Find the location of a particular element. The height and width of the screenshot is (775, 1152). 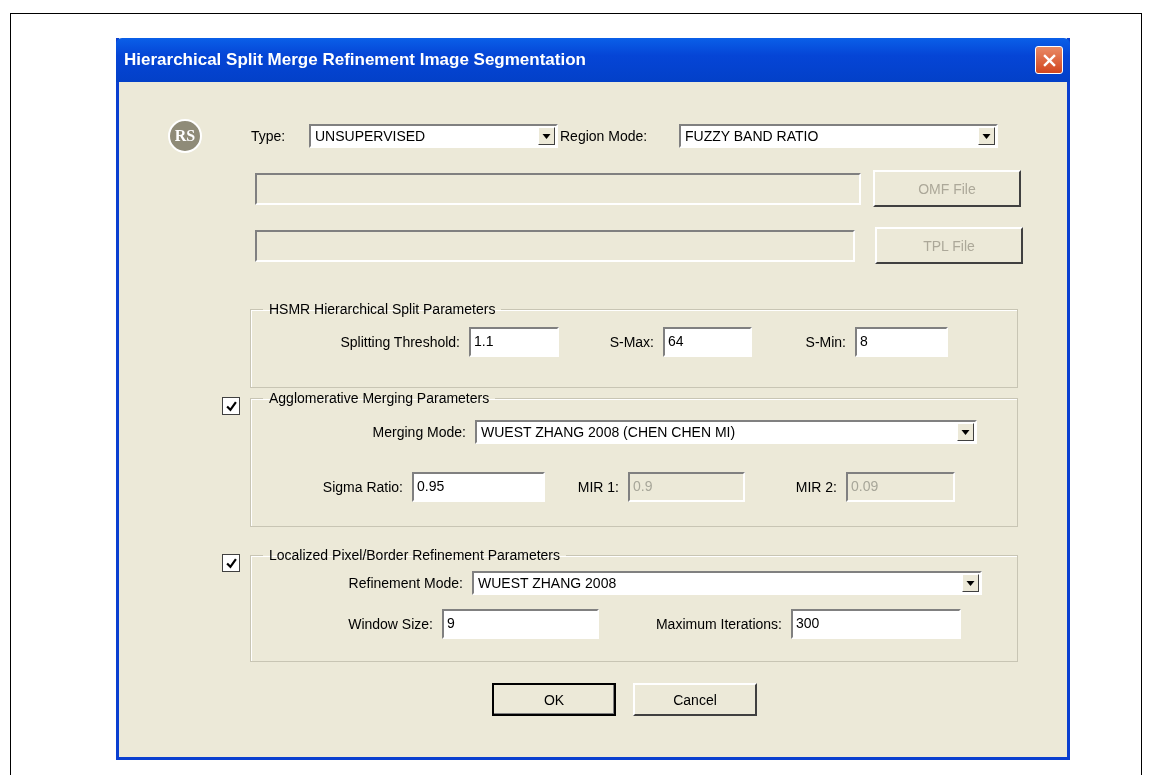

field-label: Maximum Iterations: is located at coordinates (718, 624).